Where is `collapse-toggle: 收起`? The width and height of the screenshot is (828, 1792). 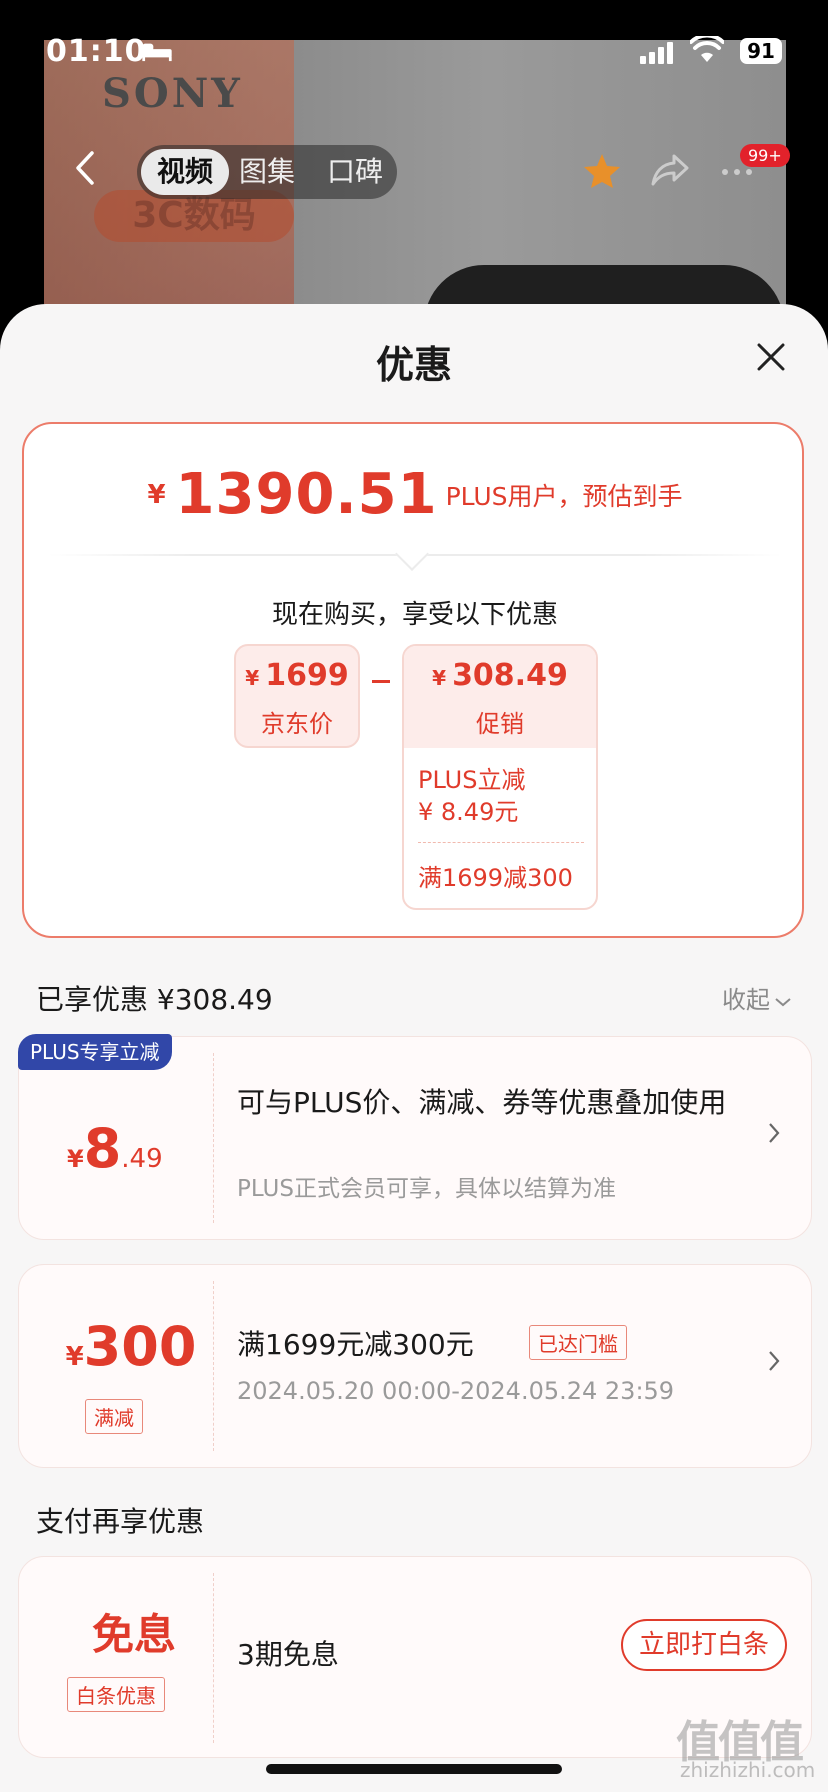 collapse-toggle: 收起 is located at coordinates (757, 997).